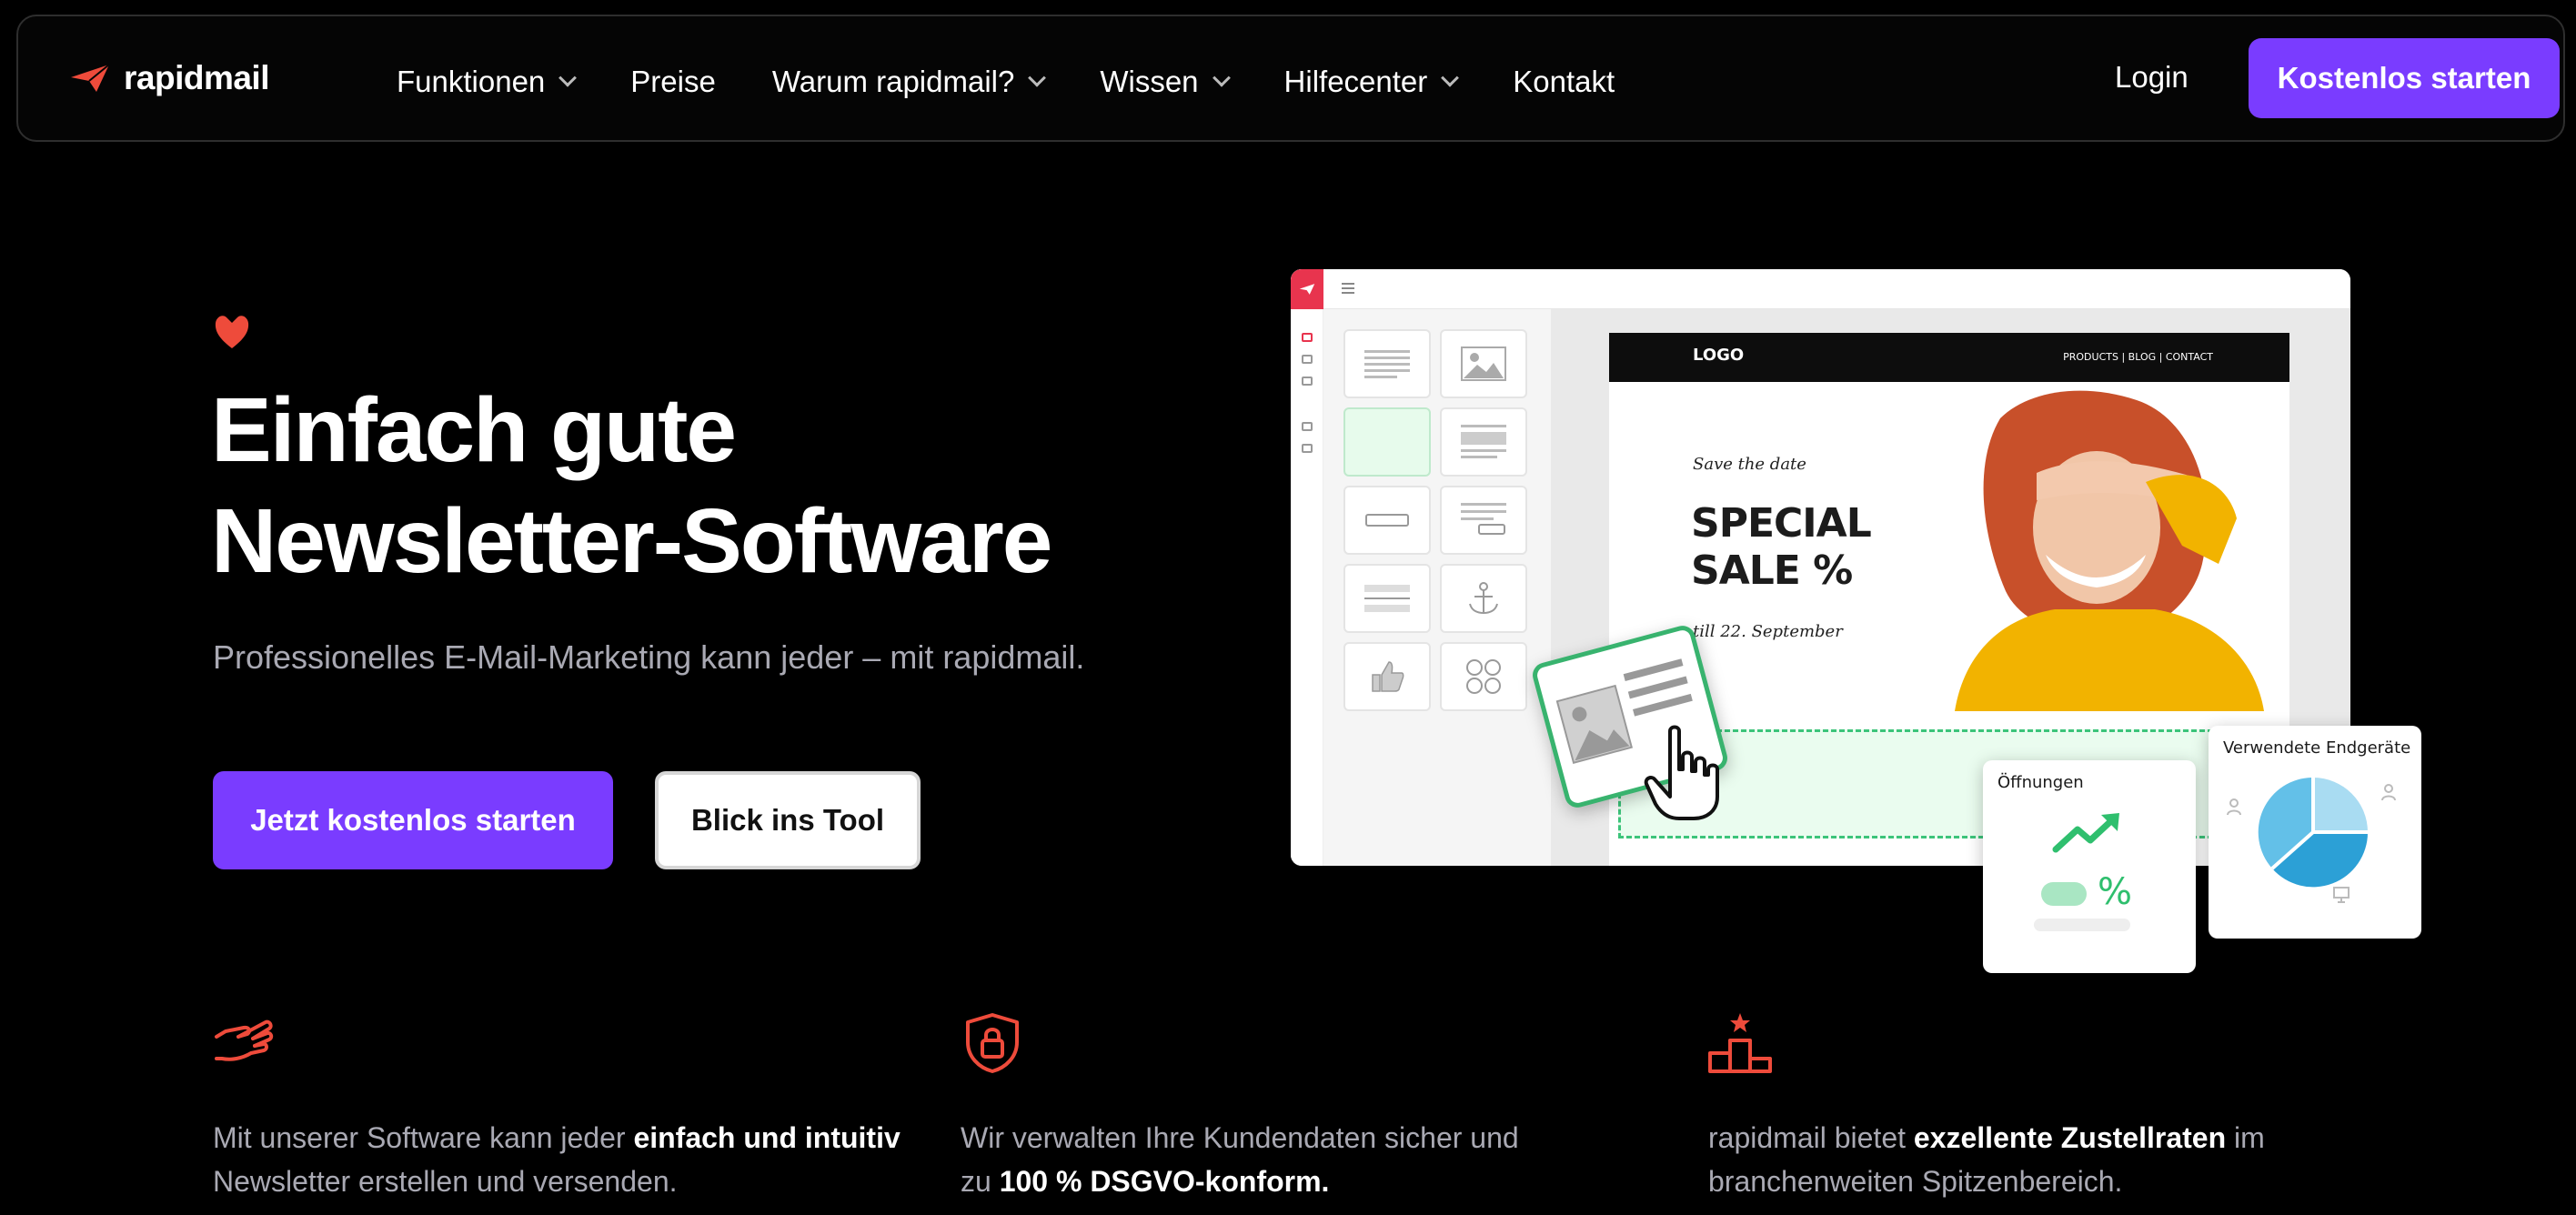 Image resolution: width=2576 pixels, height=1215 pixels. Describe the element at coordinates (1149, 81) in the screenshot. I see `nav-label: Wissen` at that location.